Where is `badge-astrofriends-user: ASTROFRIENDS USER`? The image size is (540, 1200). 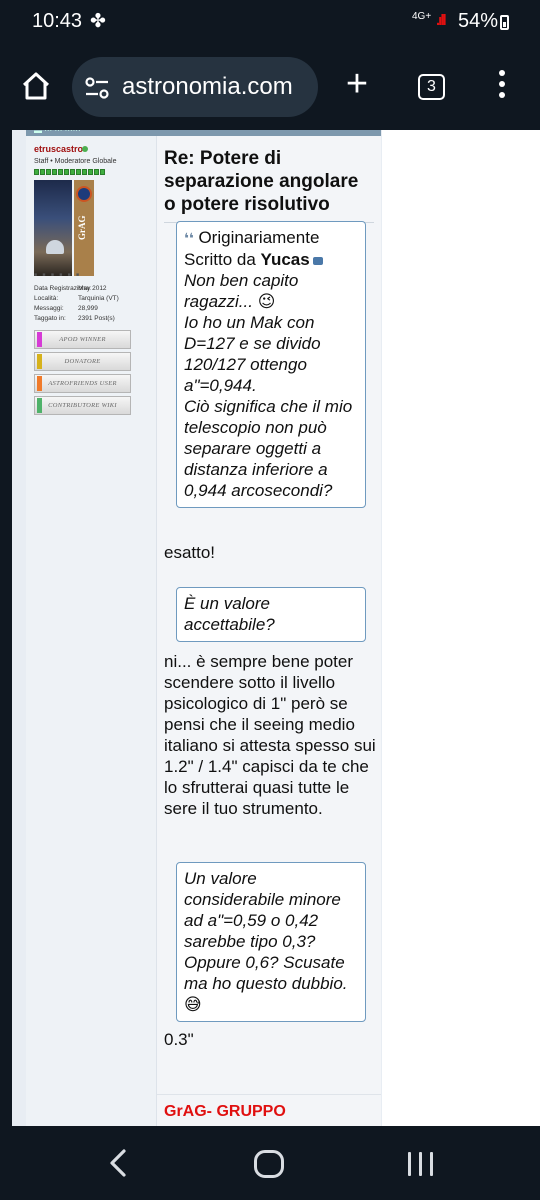 badge-astrofriends-user: ASTROFRIENDS USER is located at coordinates (82, 383).